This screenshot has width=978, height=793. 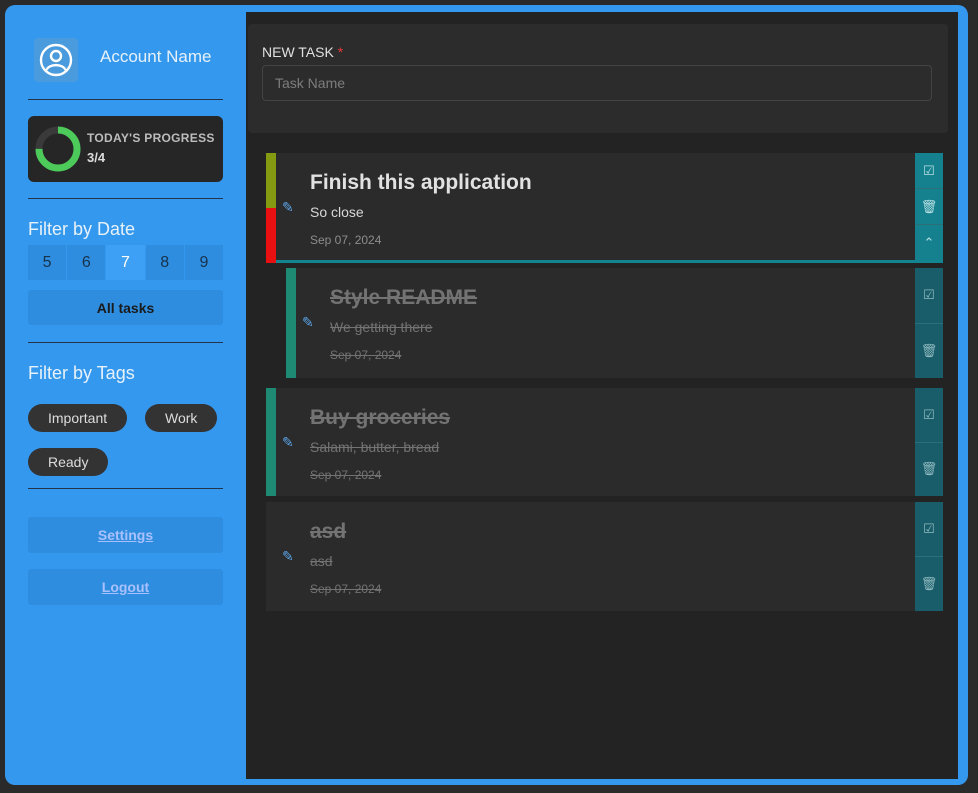 I want to click on new-task-label-text: NEW TASK, so click(x=298, y=52).